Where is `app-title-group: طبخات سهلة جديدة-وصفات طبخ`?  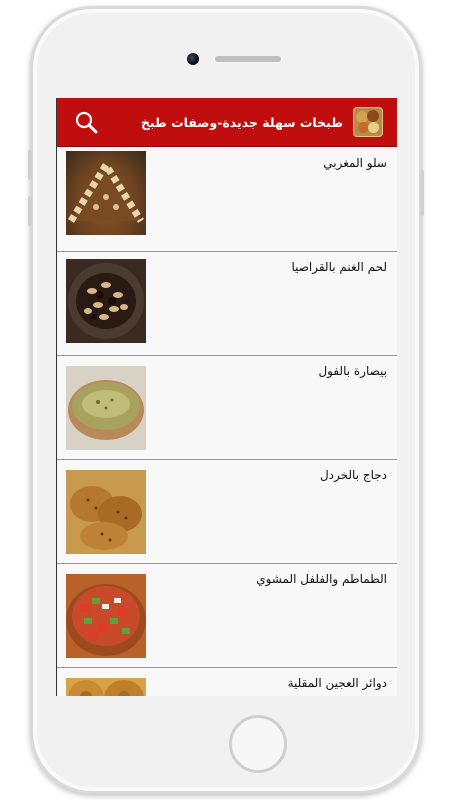 app-title-group: طبخات سهلة جديدة-وصفات طبخ is located at coordinates (262, 122).